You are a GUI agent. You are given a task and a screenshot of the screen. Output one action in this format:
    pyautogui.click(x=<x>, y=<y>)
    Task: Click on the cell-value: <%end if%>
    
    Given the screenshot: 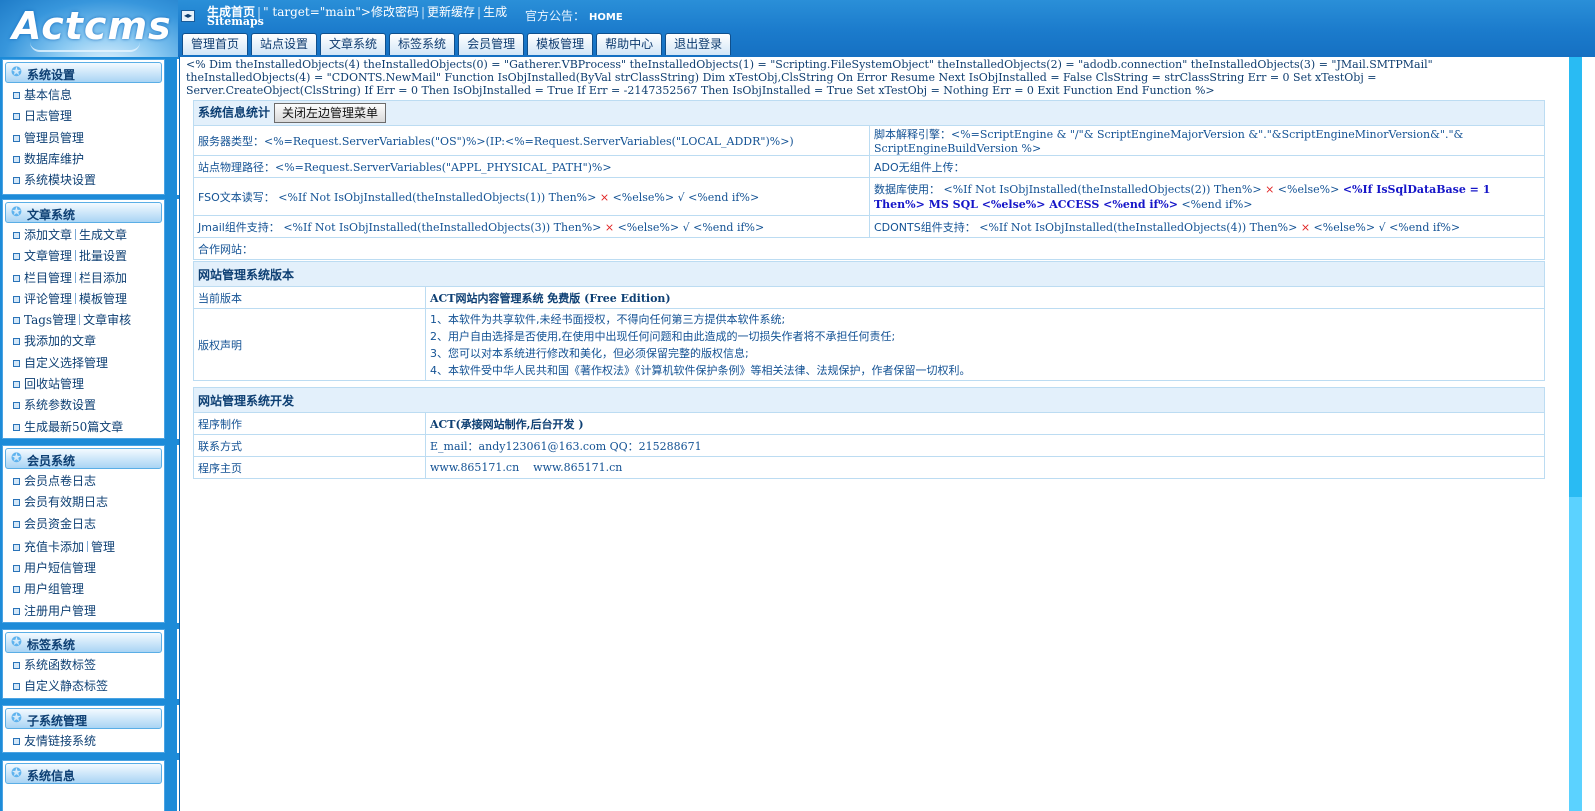 What is the action you would take?
    pyautogui.click(x=1217, y=204)
    